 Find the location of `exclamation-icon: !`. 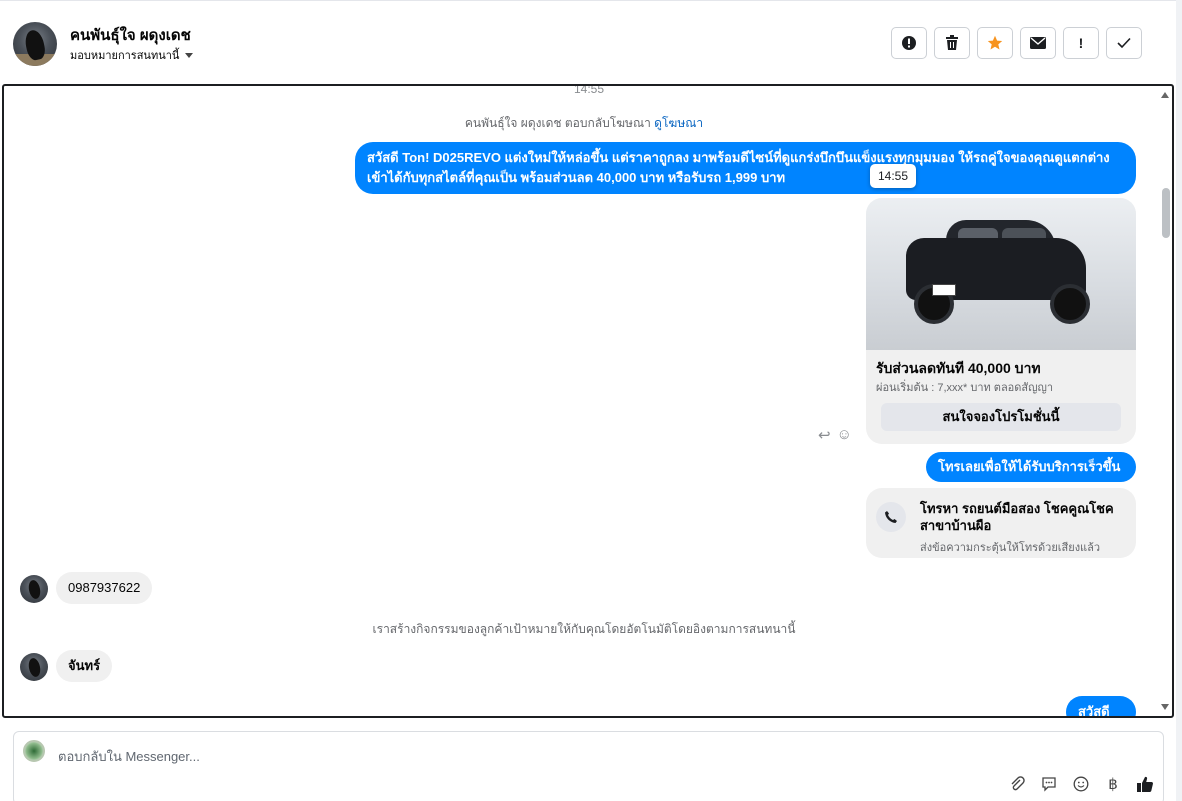

exclamation-icon: ! is located at coordinates (1081, 43).